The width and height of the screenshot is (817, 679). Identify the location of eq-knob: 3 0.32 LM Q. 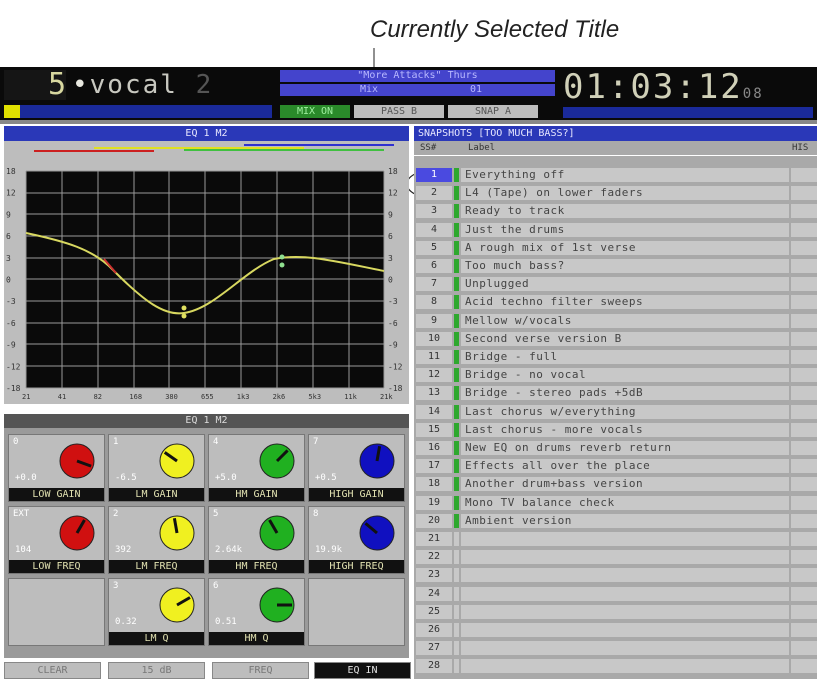
(156, 612).